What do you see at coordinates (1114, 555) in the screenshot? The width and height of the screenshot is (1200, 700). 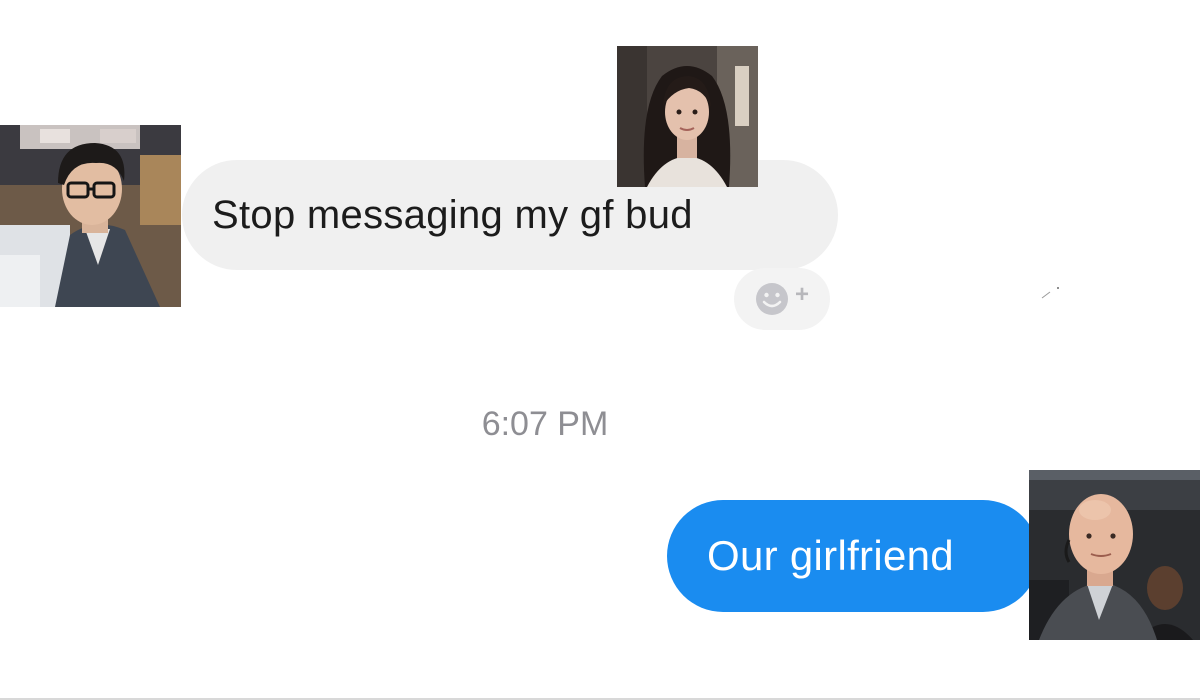 I see `reply-avatar-photo` at bounding box center [1114, 555].